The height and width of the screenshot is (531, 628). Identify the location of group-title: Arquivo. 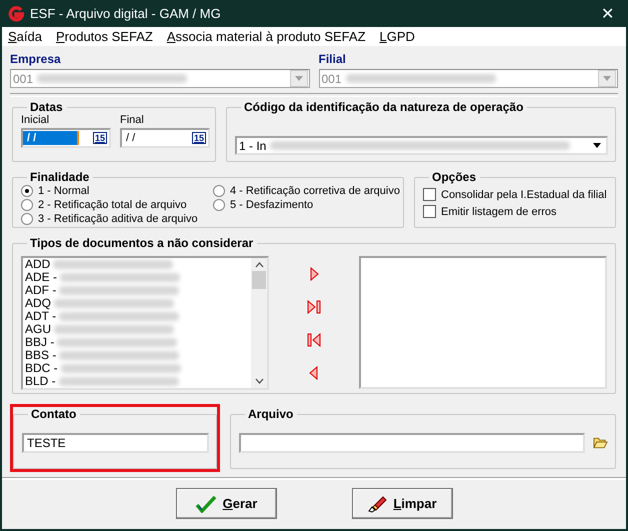
(270, 414).